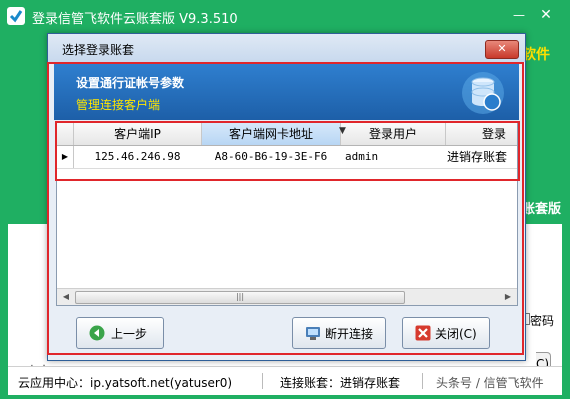 Image resolution: width=570 pixels, height=399 pixels. What do you see at coordinates (502, 49) in the screenshot?
I see `dialog-close-button: ✕` at bounding box center [502, 49].